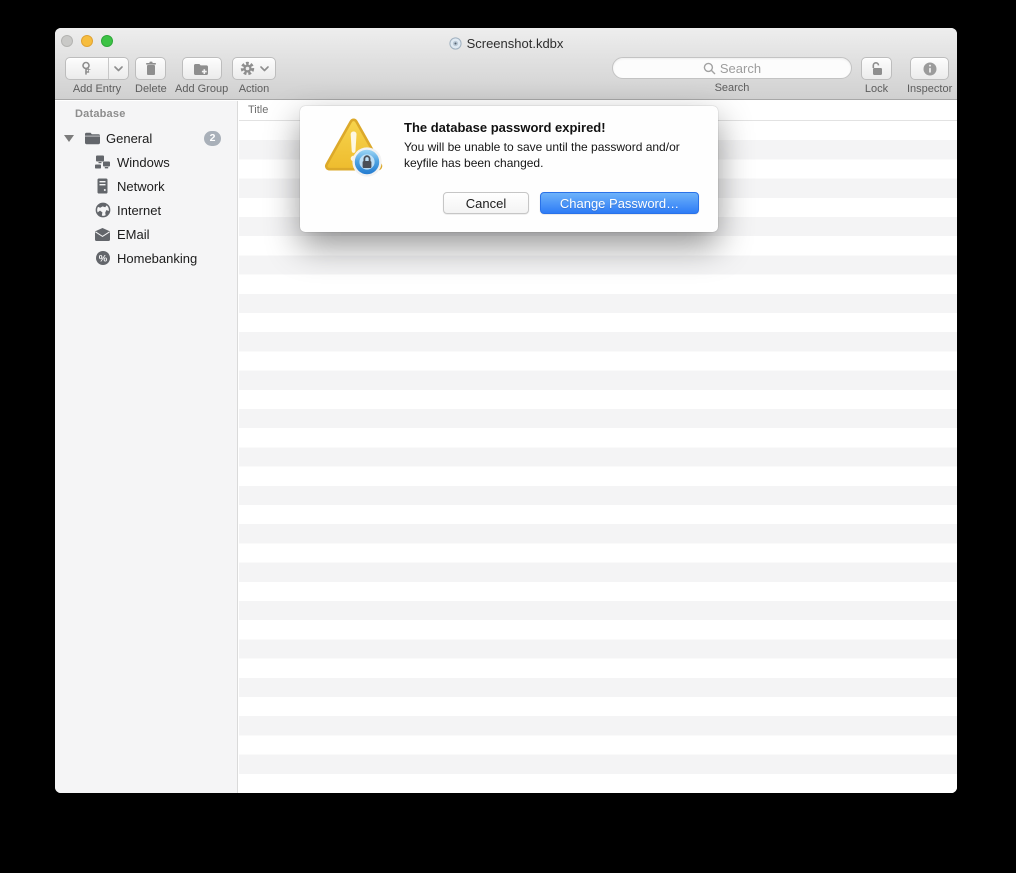 The width and height of the screenshot is (1016, 873). I want to click on inspector-label: Inspector, so click(930, 89).